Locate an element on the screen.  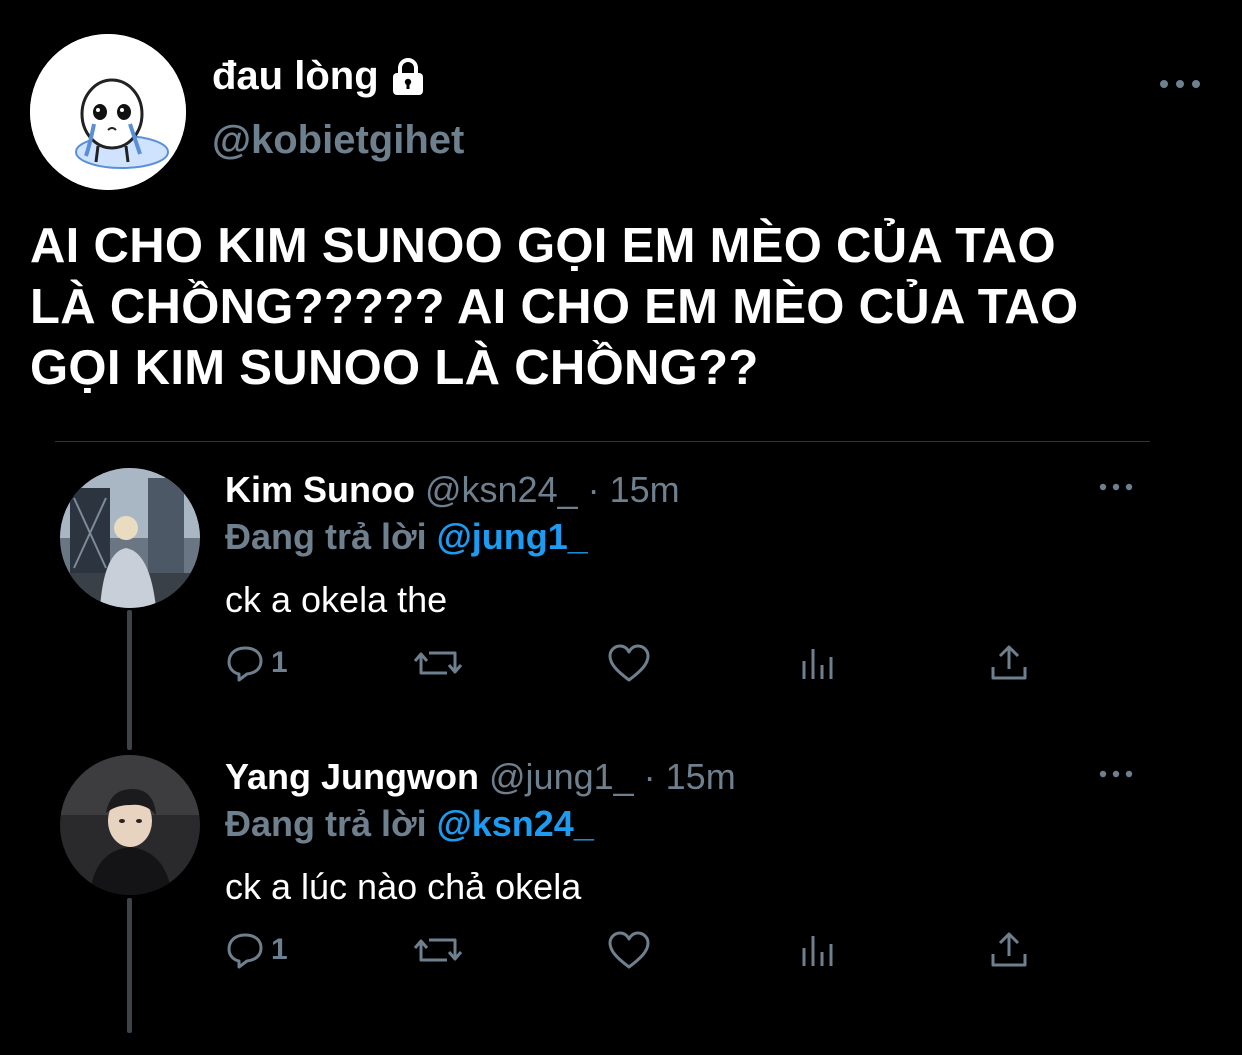
reply-meta: @ksn24_ · 15m is located at coordinates (552, 489).